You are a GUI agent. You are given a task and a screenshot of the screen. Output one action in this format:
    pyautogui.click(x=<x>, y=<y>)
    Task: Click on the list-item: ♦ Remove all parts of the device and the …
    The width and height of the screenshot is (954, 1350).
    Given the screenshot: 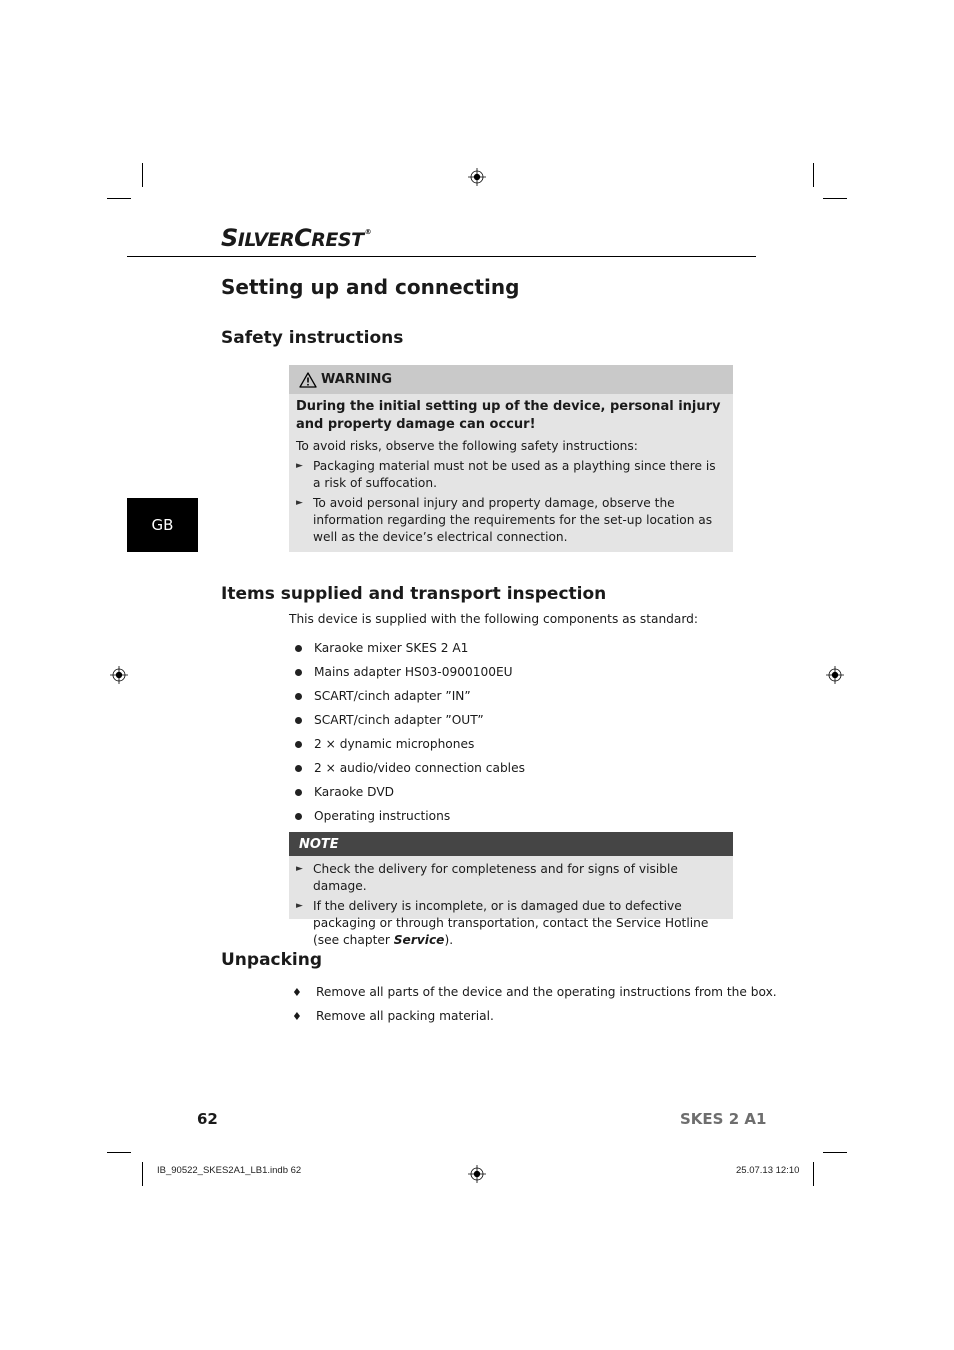 What is the action you would take?
    pyautogui.click(x=534, y=992)
    